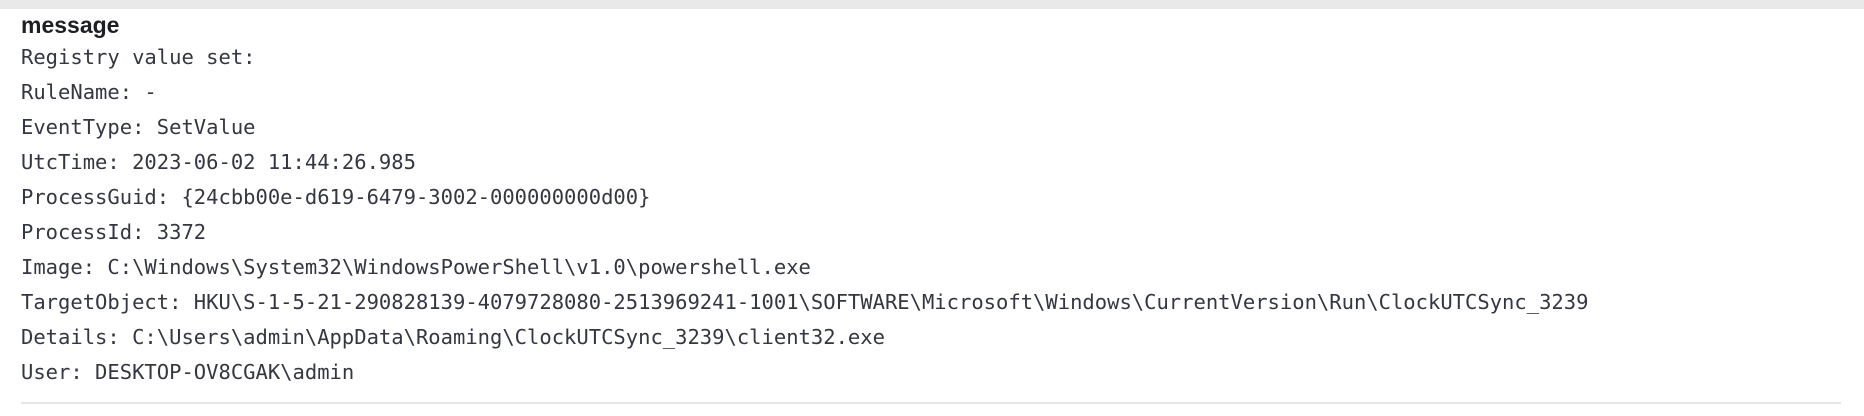 The width and height of the screenshot is (1864, 416). I want to click on message-line-utctime: UtcTime: 2023-06-02 11:44:26.985, so click(218, 162).